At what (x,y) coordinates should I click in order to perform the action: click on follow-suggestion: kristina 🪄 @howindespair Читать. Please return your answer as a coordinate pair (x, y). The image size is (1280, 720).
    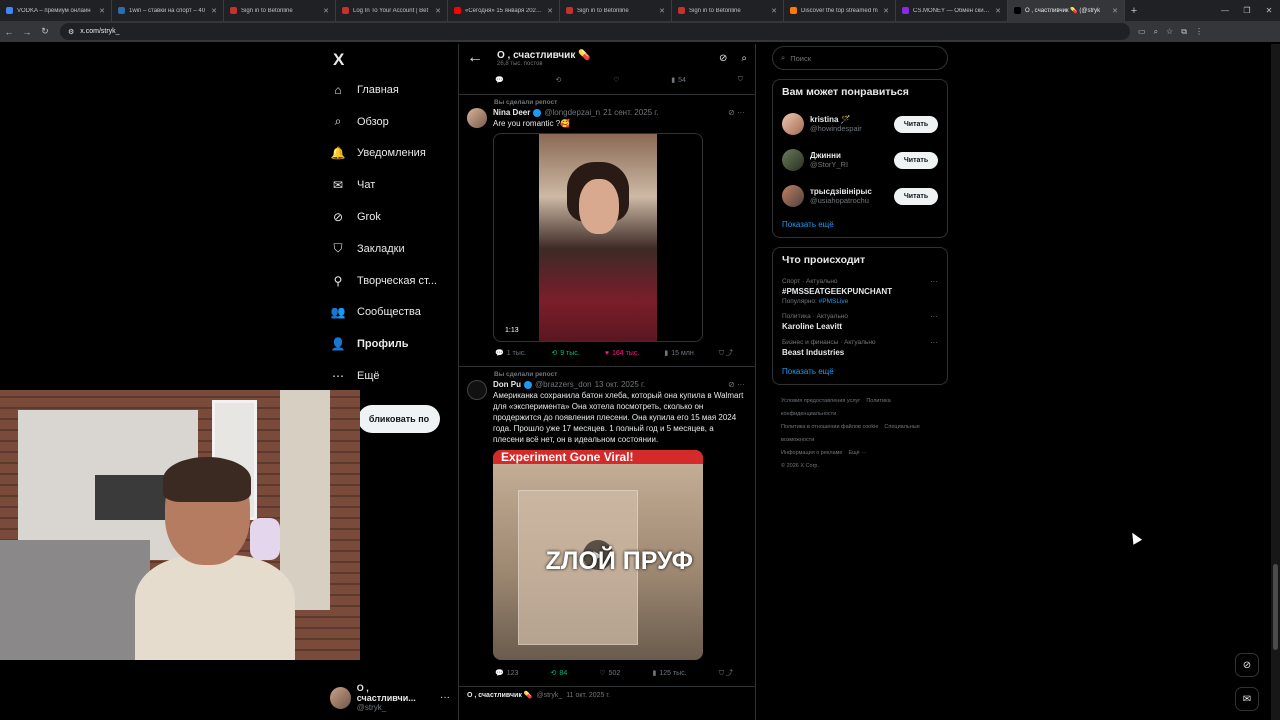
    Looking at the image, I should click on (860, 124).